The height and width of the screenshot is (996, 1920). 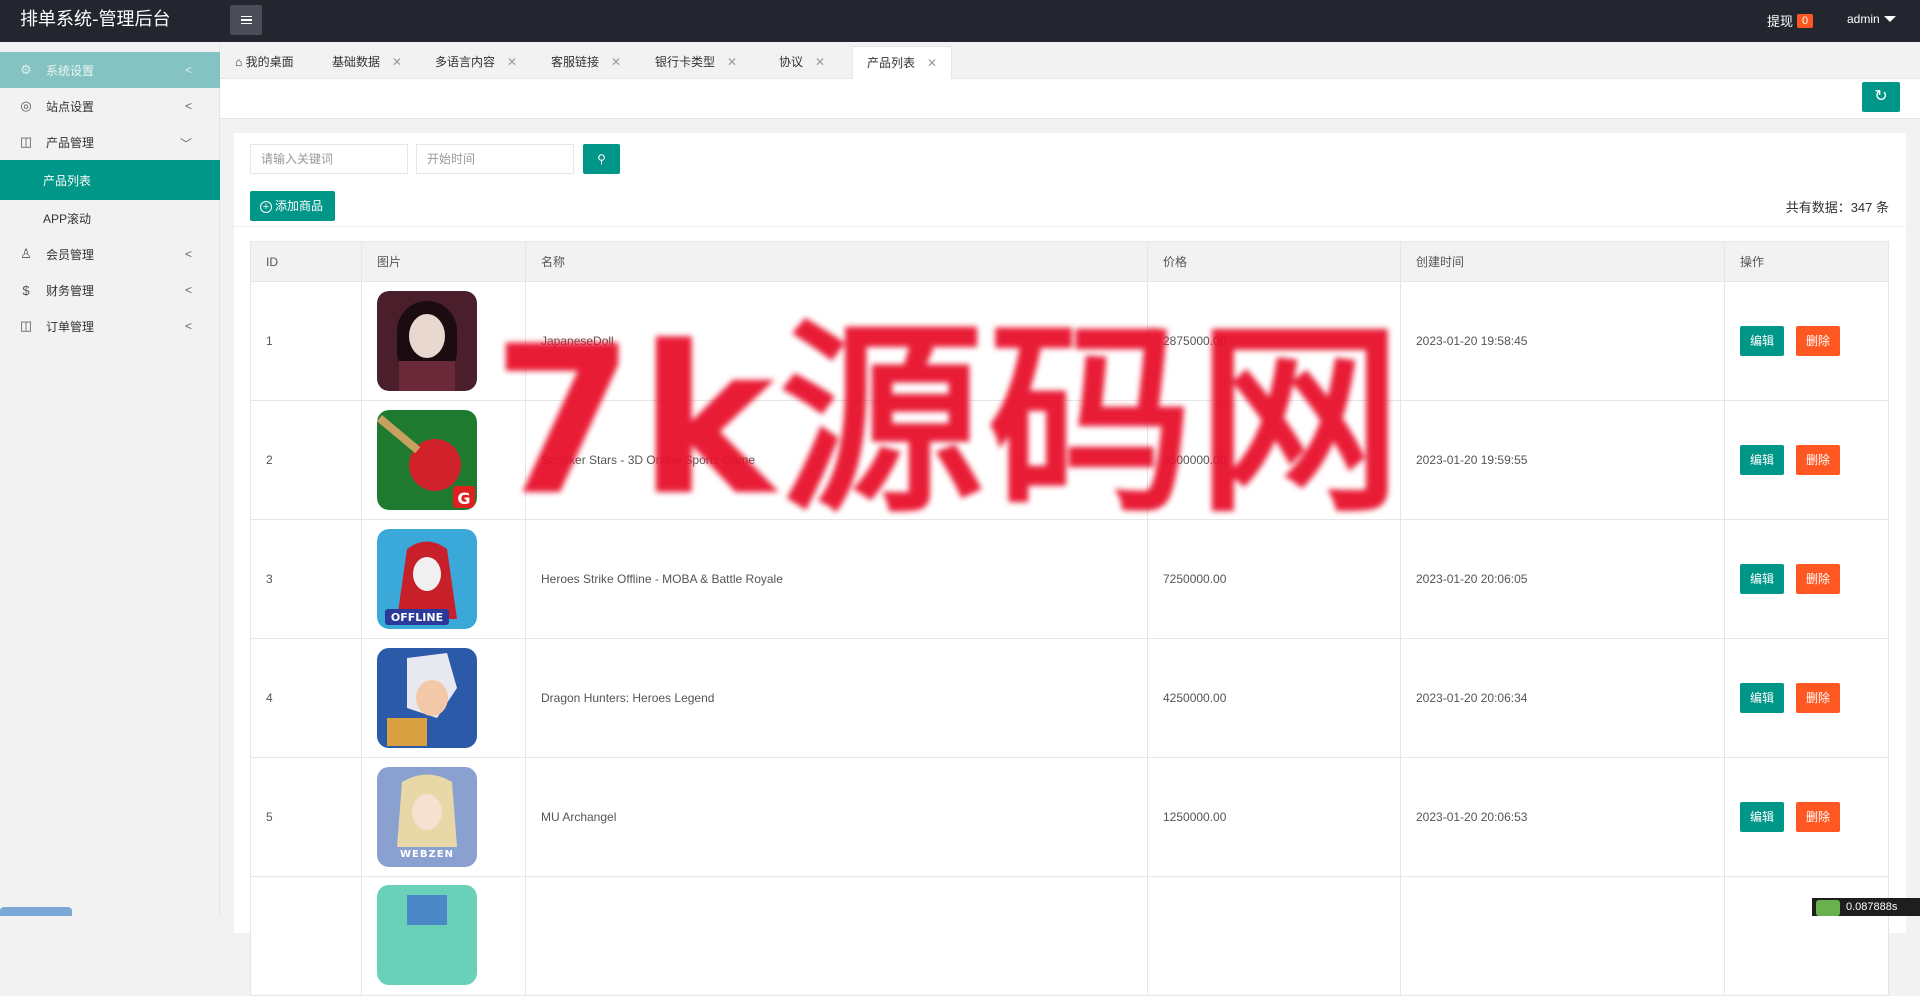 What do you see at coordinates (417, 617) in the screenshot?
I see `svg-text: OFFLINE` at bounding box center [417, 617].